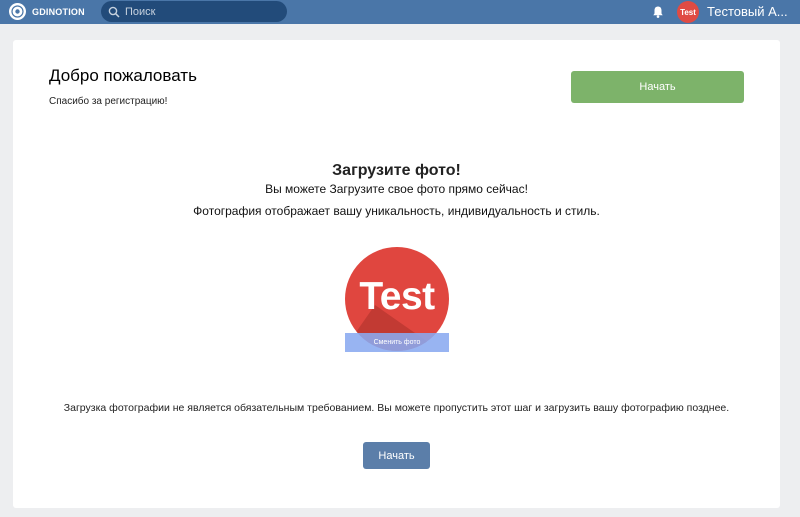 The height and width of the screenshot is (517, 800). What do you see at coordinates (397, 296) in the screenshot?
I see `photo-text: Test` at bounding box center [397, 296].